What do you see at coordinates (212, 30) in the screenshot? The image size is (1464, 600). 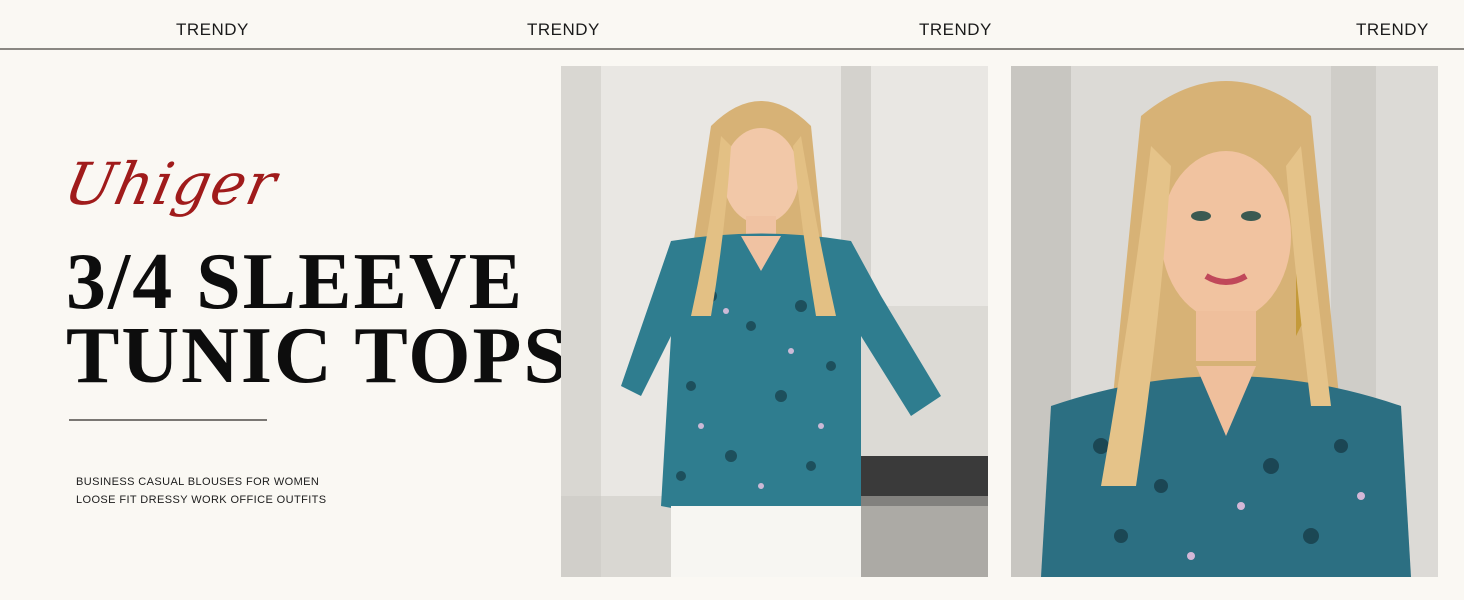 I see `nav-tab-trendy-1: TRENDY` at bounding box center [212, 30].